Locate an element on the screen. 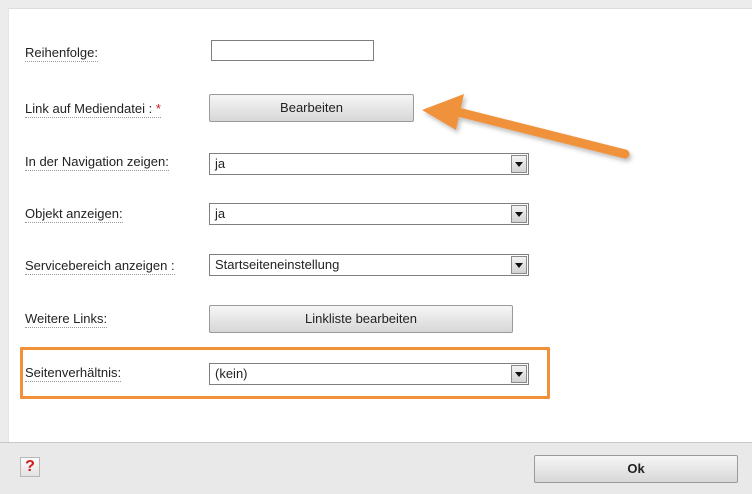 The width and height of the screenshot is (752, 494). show-in-navigation-label: In der Navigation zeigen: is located at coordinates (97, 162).